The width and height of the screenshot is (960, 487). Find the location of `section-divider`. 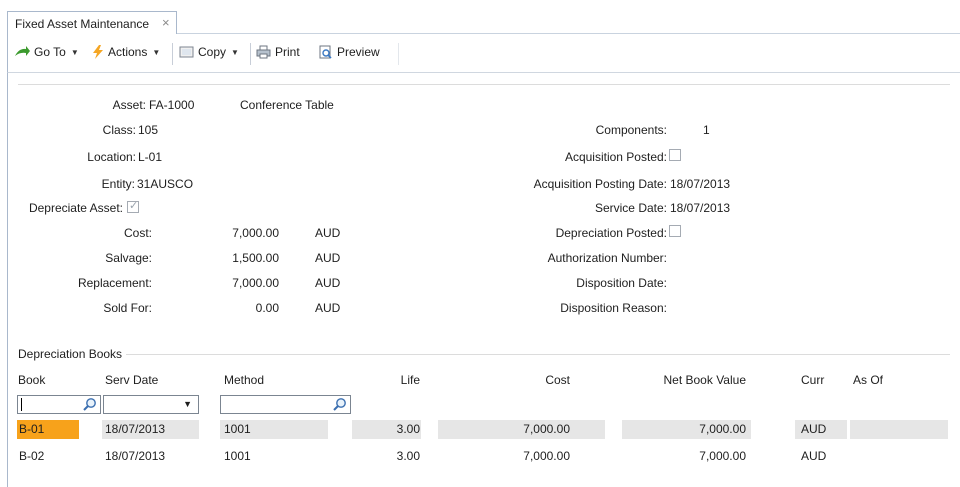

section-divider is located at coordinates (538, 354).